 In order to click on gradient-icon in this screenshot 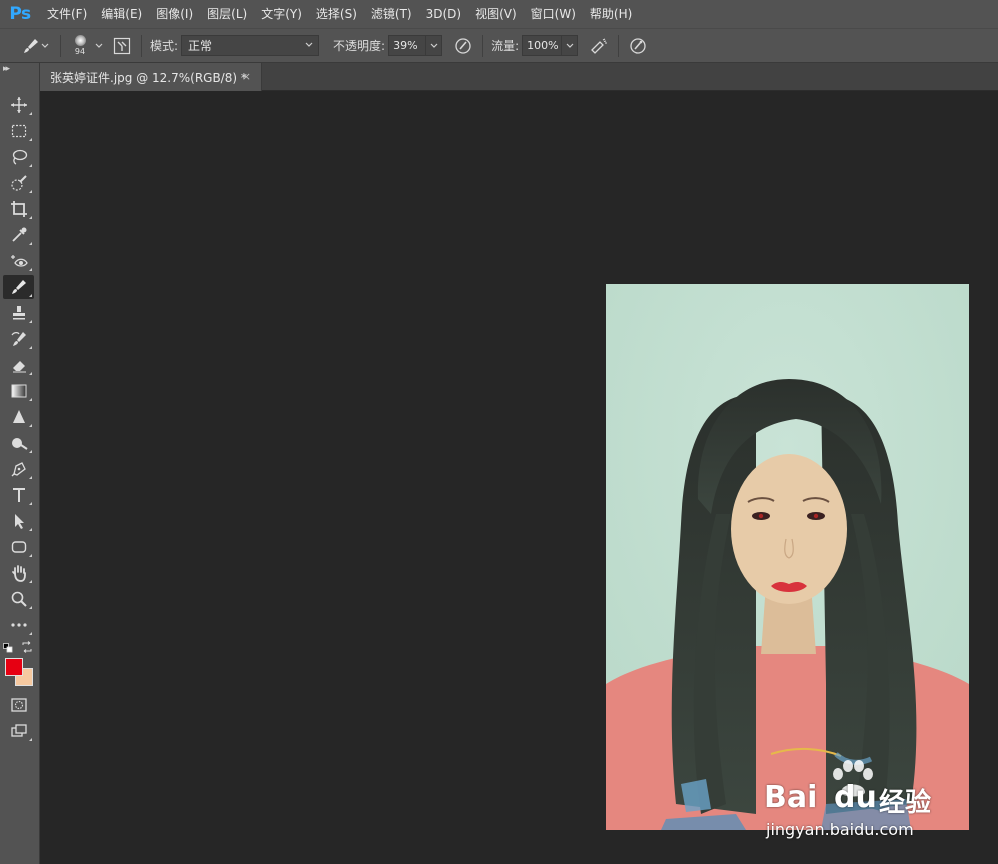, I will do `click(18, 391)`.